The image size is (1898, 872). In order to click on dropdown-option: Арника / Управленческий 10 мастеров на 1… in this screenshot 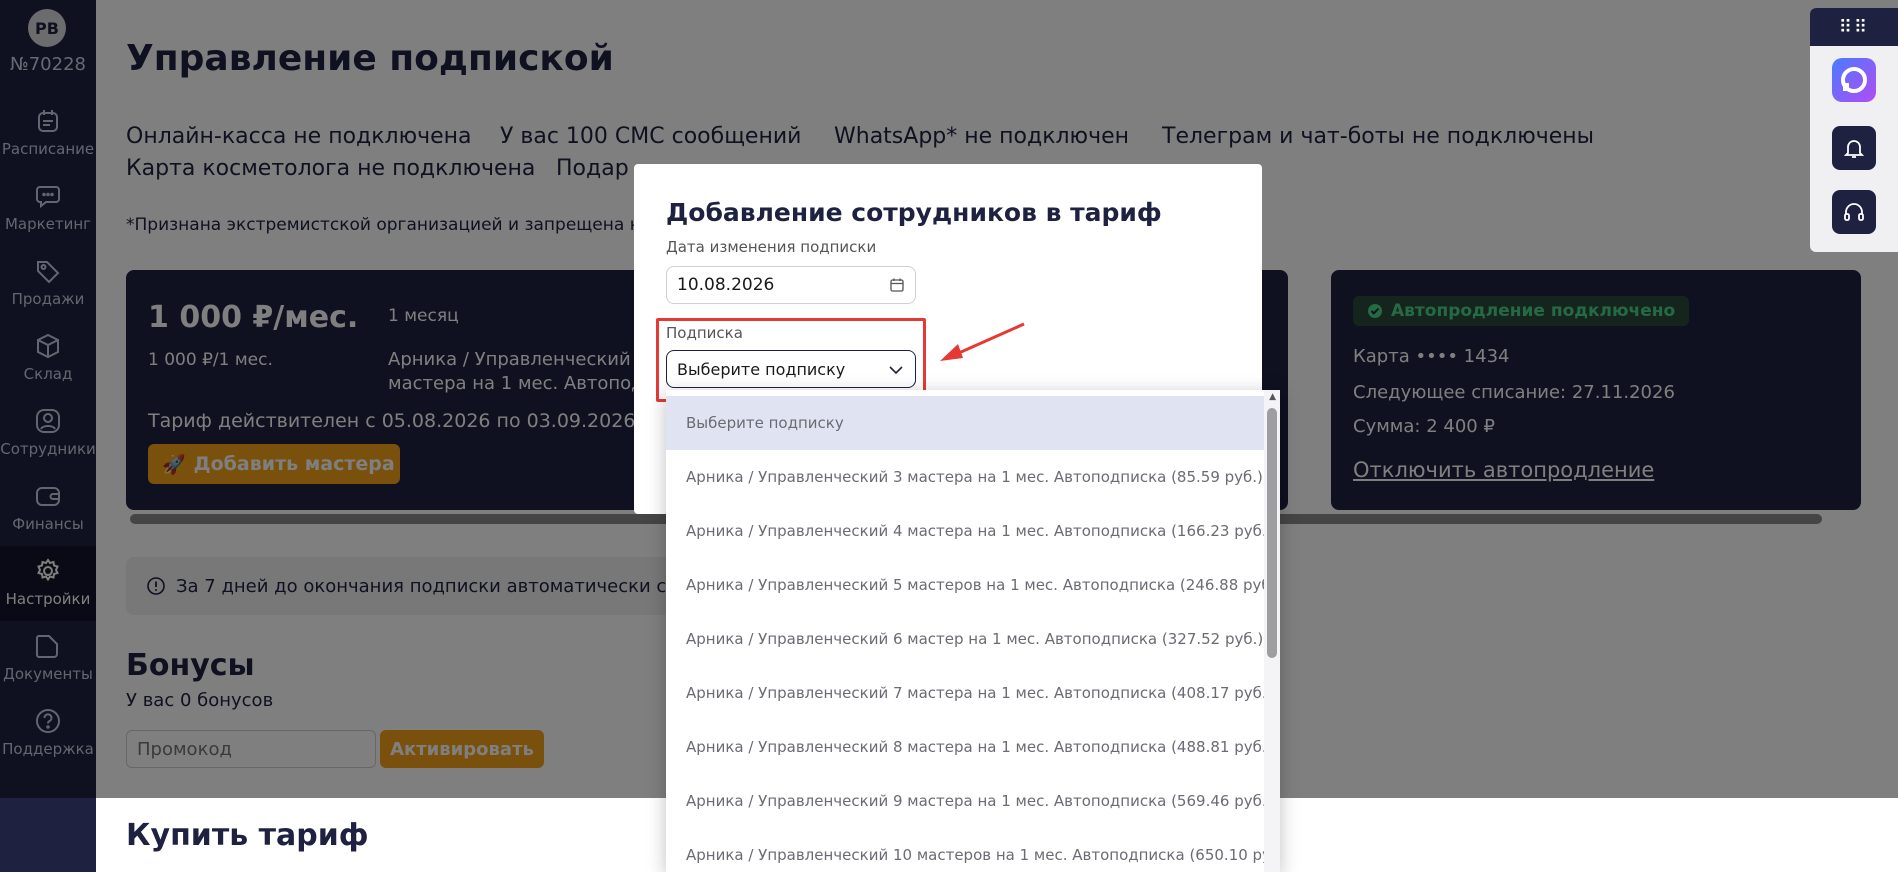, I will do `click(973, 850)`.